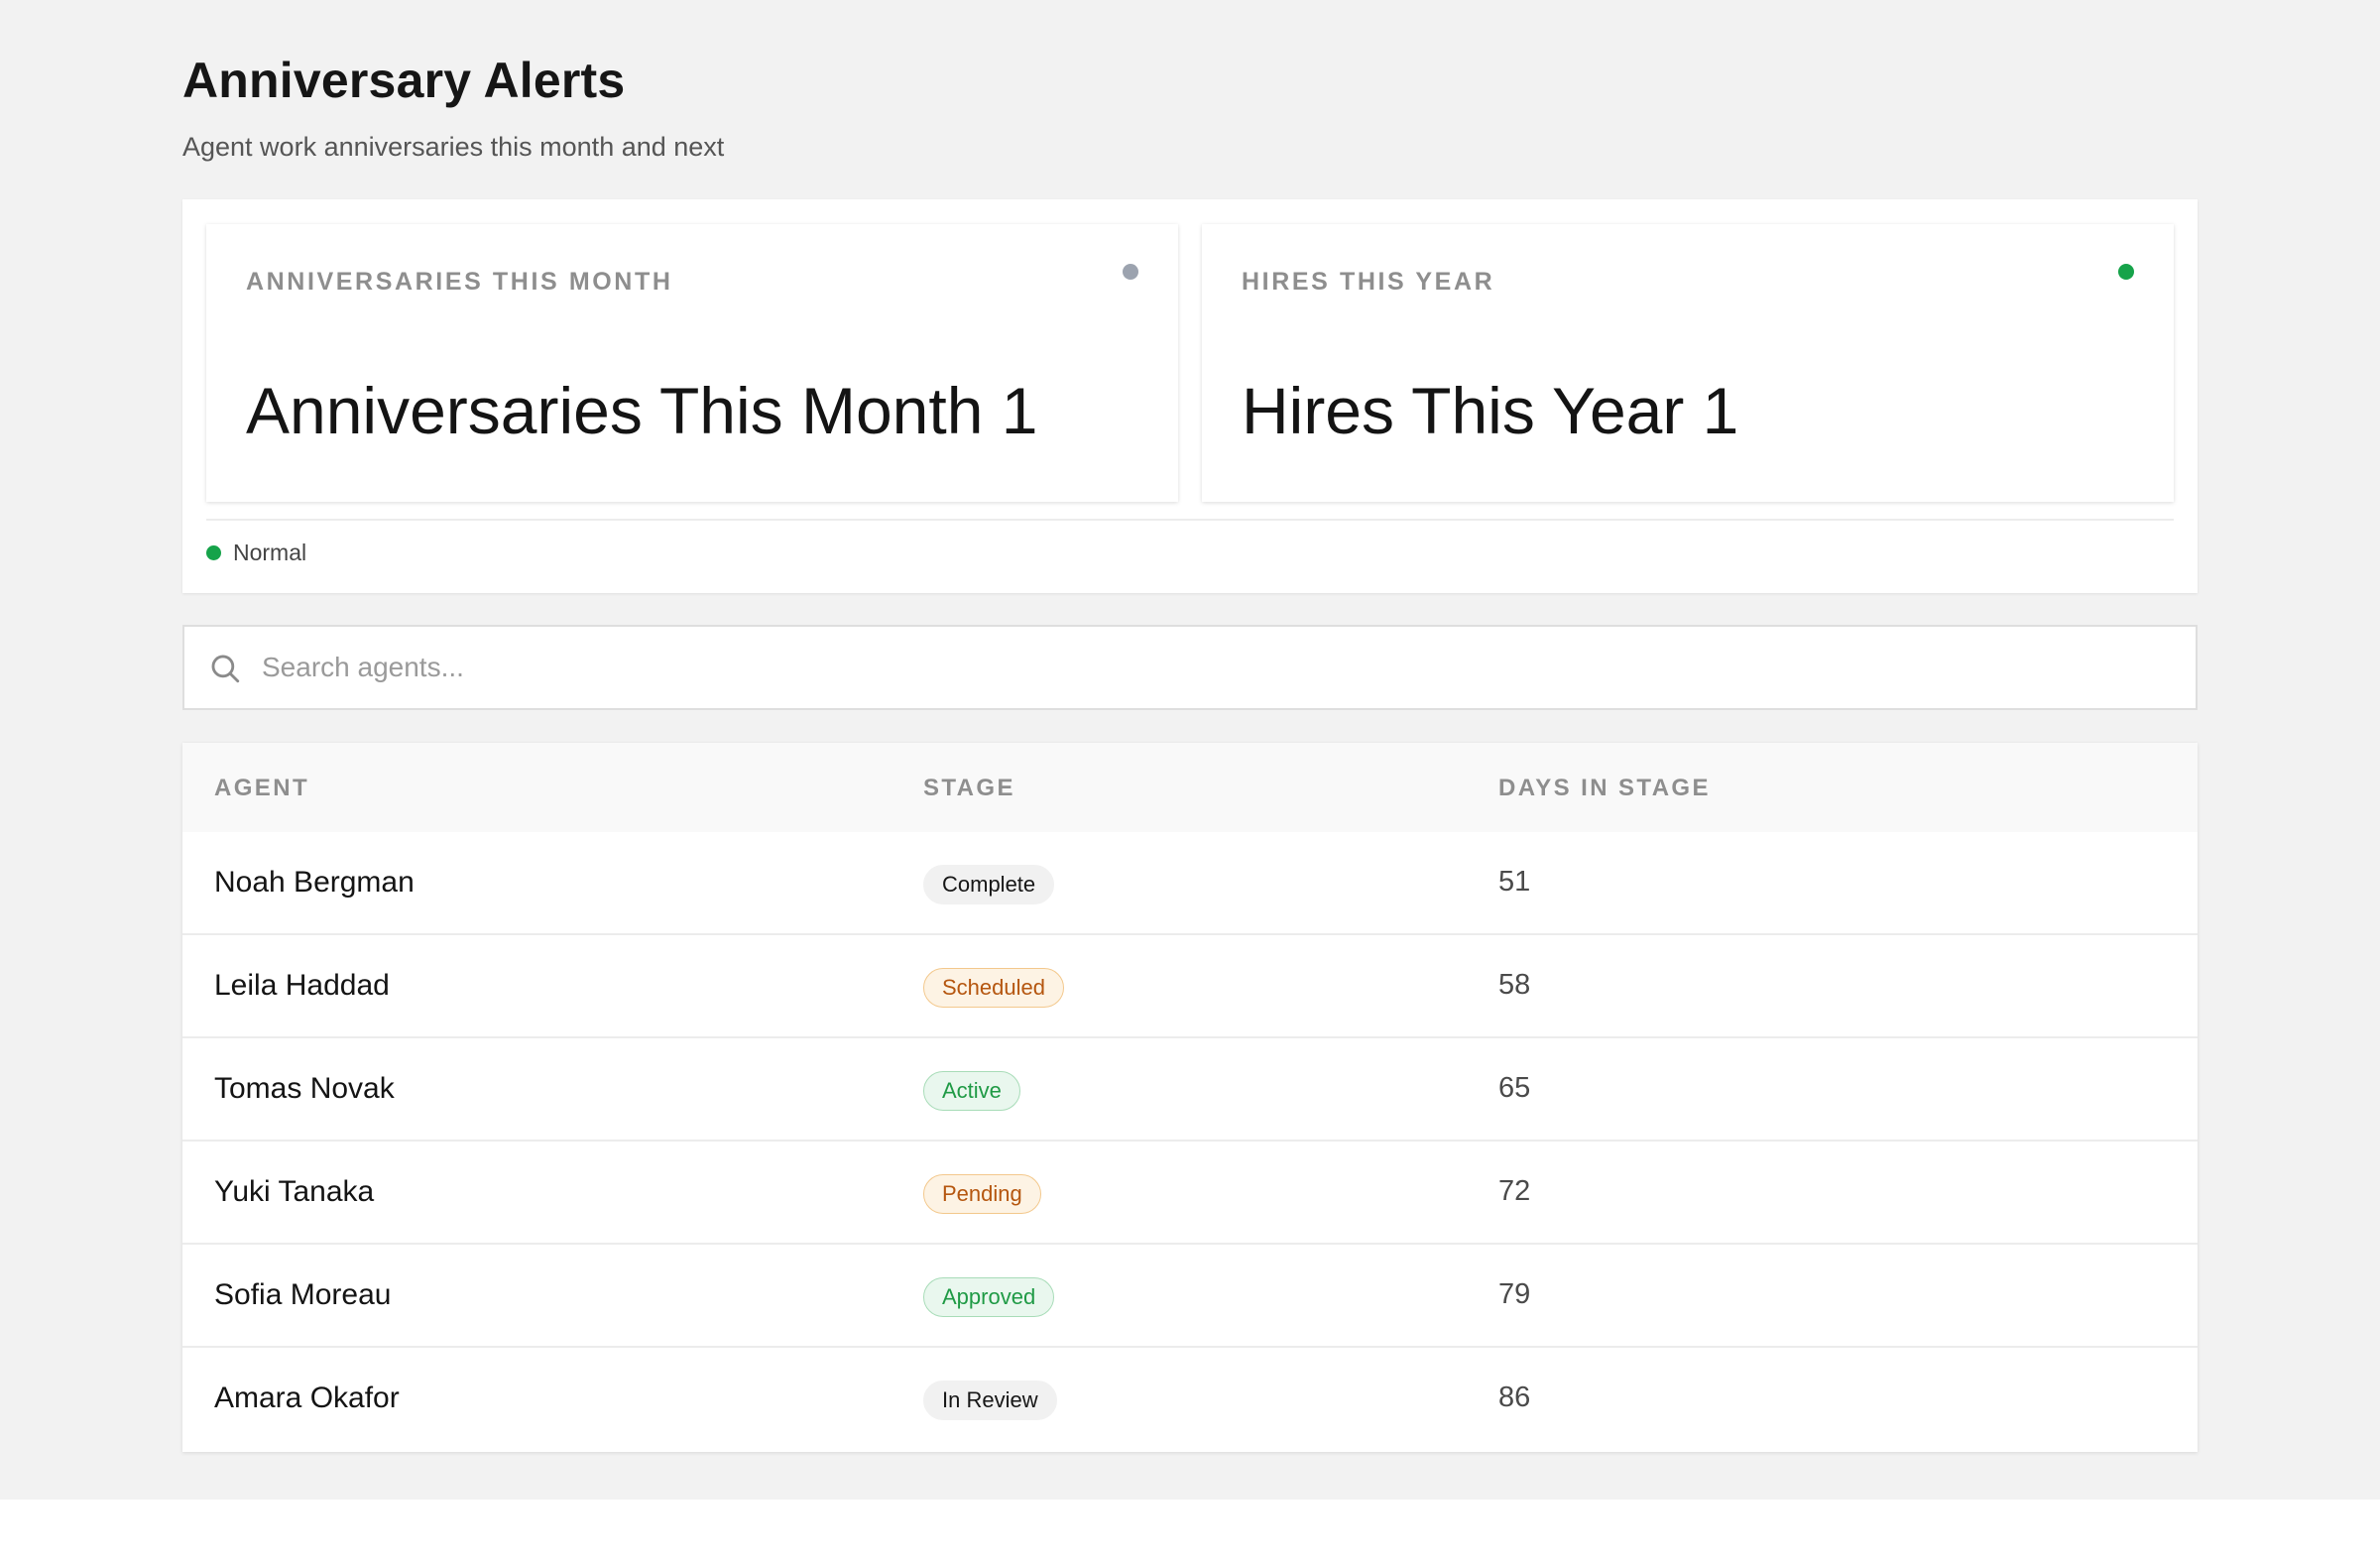  What do you see at coordinates (1190, 1399) in the screenshot?
I see `table-row: Amara Okafor In Review 86` at bounding box center [1190, 1399].